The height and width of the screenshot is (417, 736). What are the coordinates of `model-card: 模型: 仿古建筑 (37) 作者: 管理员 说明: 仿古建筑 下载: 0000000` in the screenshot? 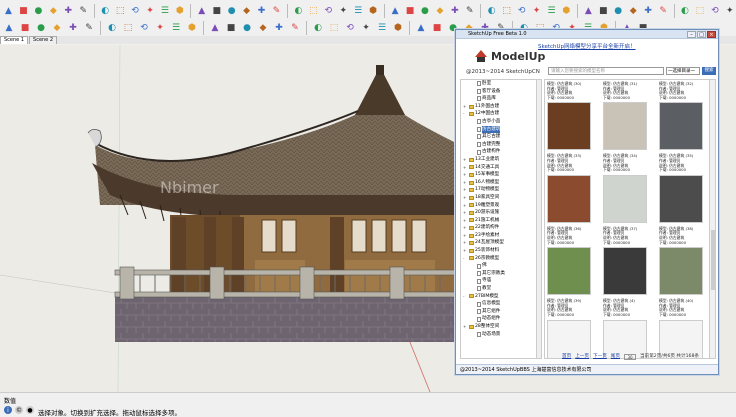 It's located at (628, 261).